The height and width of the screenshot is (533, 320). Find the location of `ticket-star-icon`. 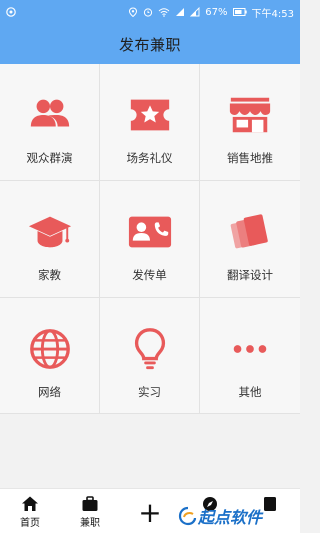

ticket-star-icon is located at coordinates (149, 115).